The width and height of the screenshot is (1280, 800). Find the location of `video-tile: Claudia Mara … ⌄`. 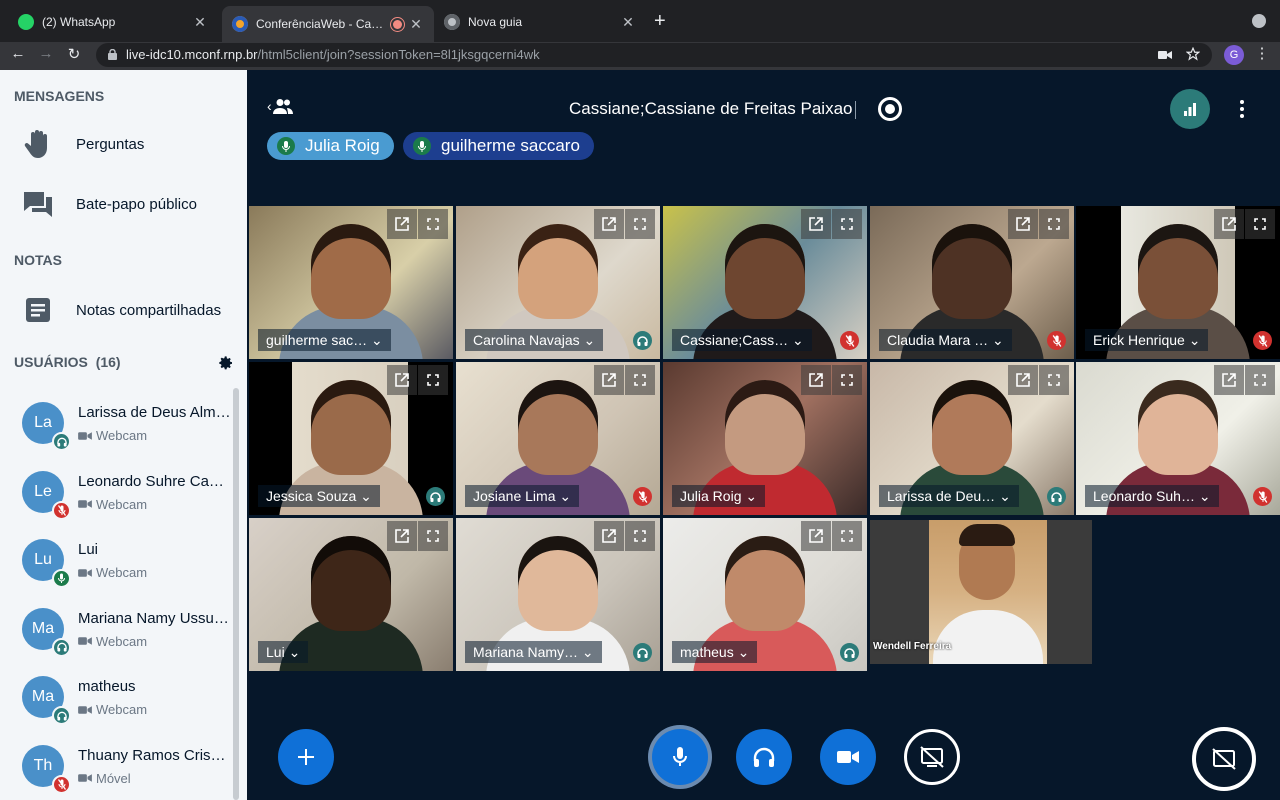

video-tile: Claudia Mara … ⌄ is located at coordinates (972, 282).